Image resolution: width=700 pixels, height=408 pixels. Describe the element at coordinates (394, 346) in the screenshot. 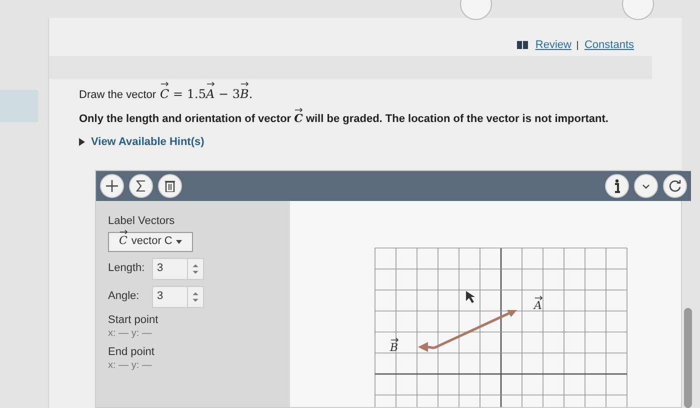

I see `vector-label: B` at that location.